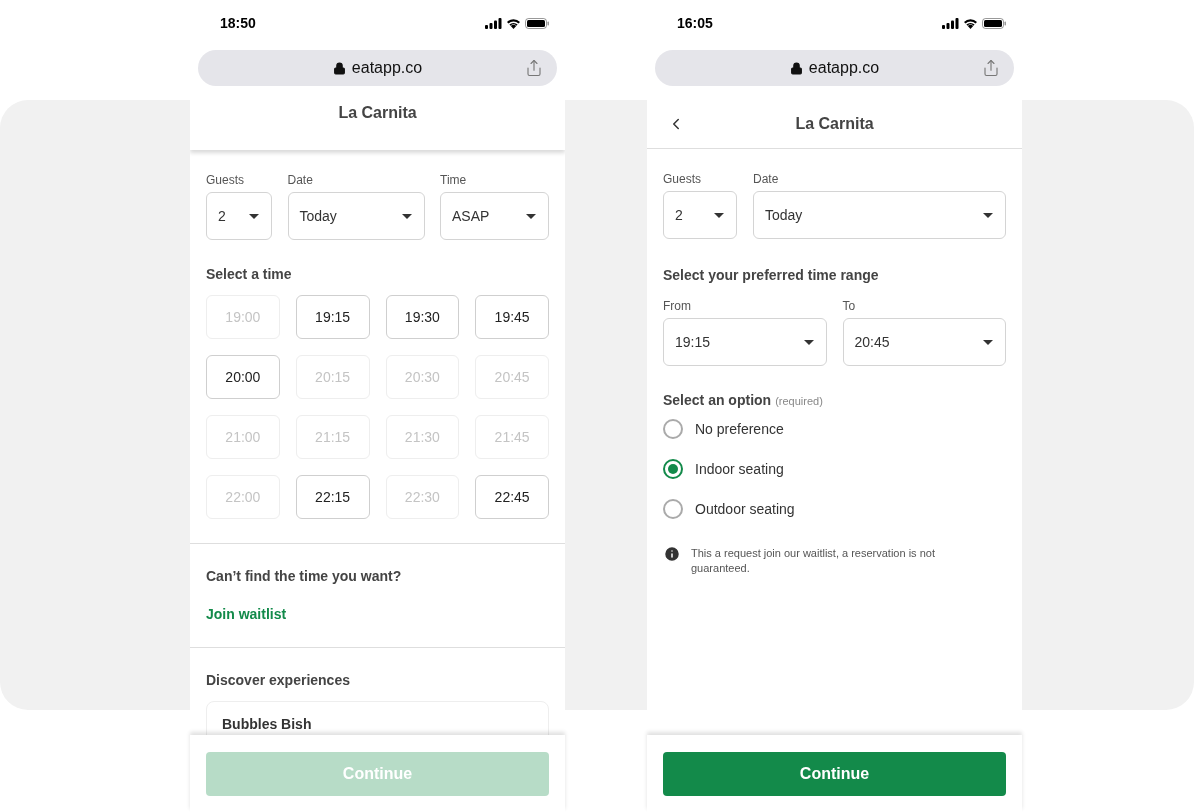 This screenshot has width=1194, height=812. Describe the element at coordinates (799, 401) in the screenshot. I see `required-hint: (required)` at that location.